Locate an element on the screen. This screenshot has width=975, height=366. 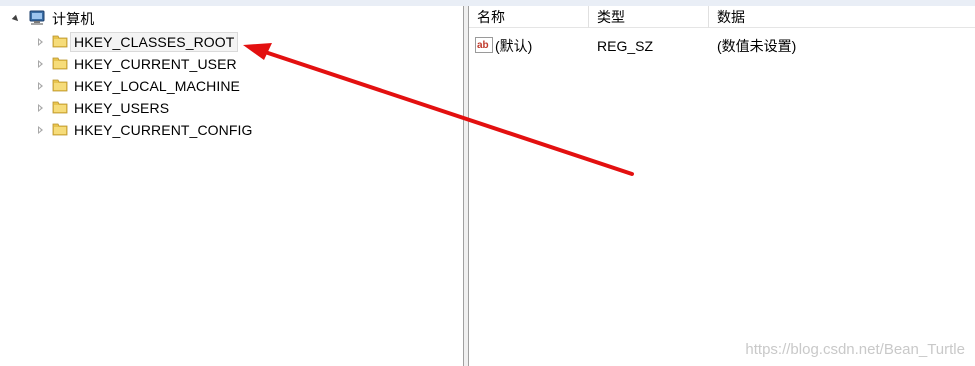
tree-item-hkey-users: HKEY_USERS is located at coordinates (102, 108).